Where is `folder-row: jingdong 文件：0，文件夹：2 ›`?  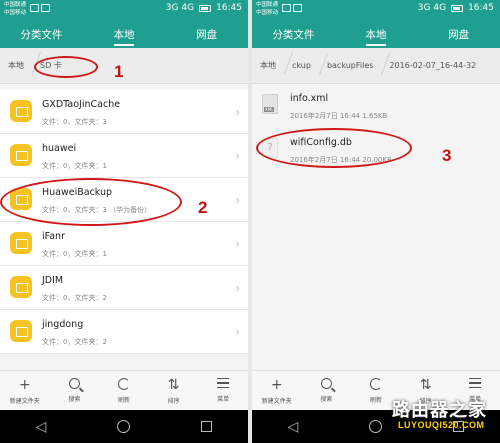
folder-row: jingdong 文件：0，文件夹：2 › is located at coordinates (124, 332).